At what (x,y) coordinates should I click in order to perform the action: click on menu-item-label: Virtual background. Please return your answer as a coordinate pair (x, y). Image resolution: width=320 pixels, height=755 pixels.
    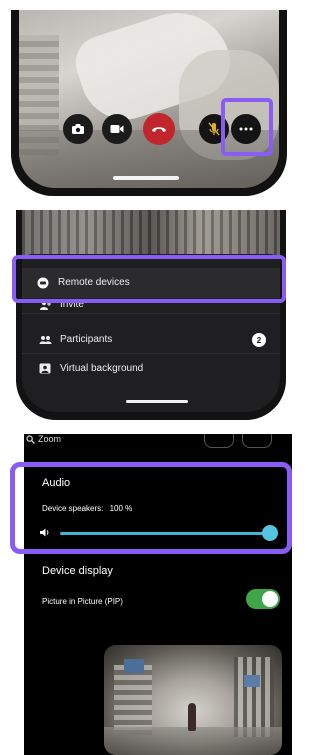
    Looking at the image, I should click on (102, 368).